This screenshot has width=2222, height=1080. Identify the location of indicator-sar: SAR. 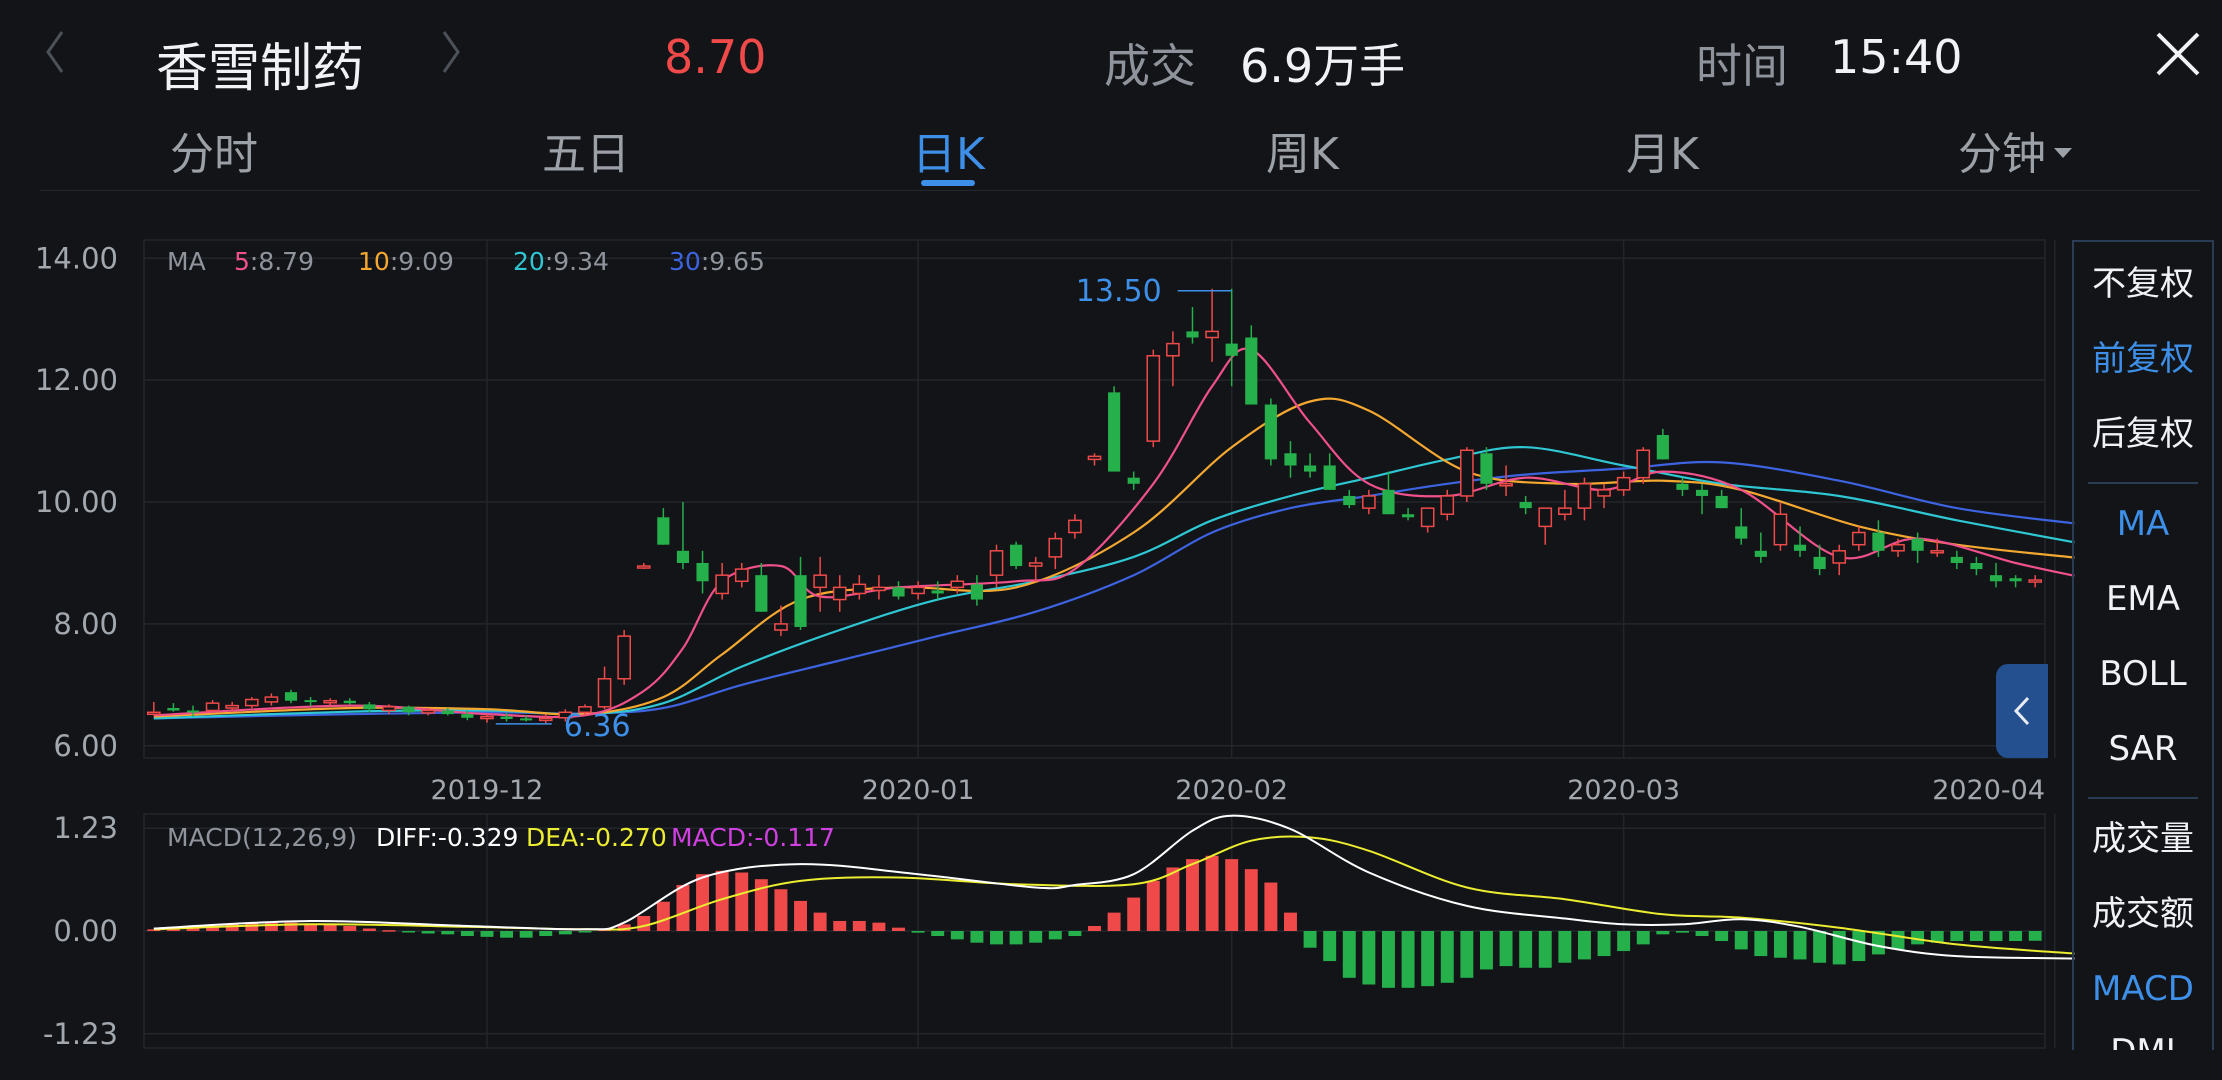
(2143, 749).